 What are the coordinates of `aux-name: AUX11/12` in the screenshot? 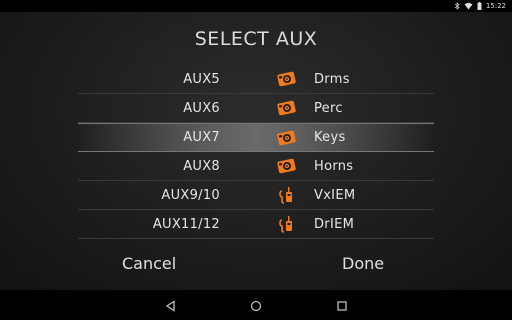 It's located at (186, 224).